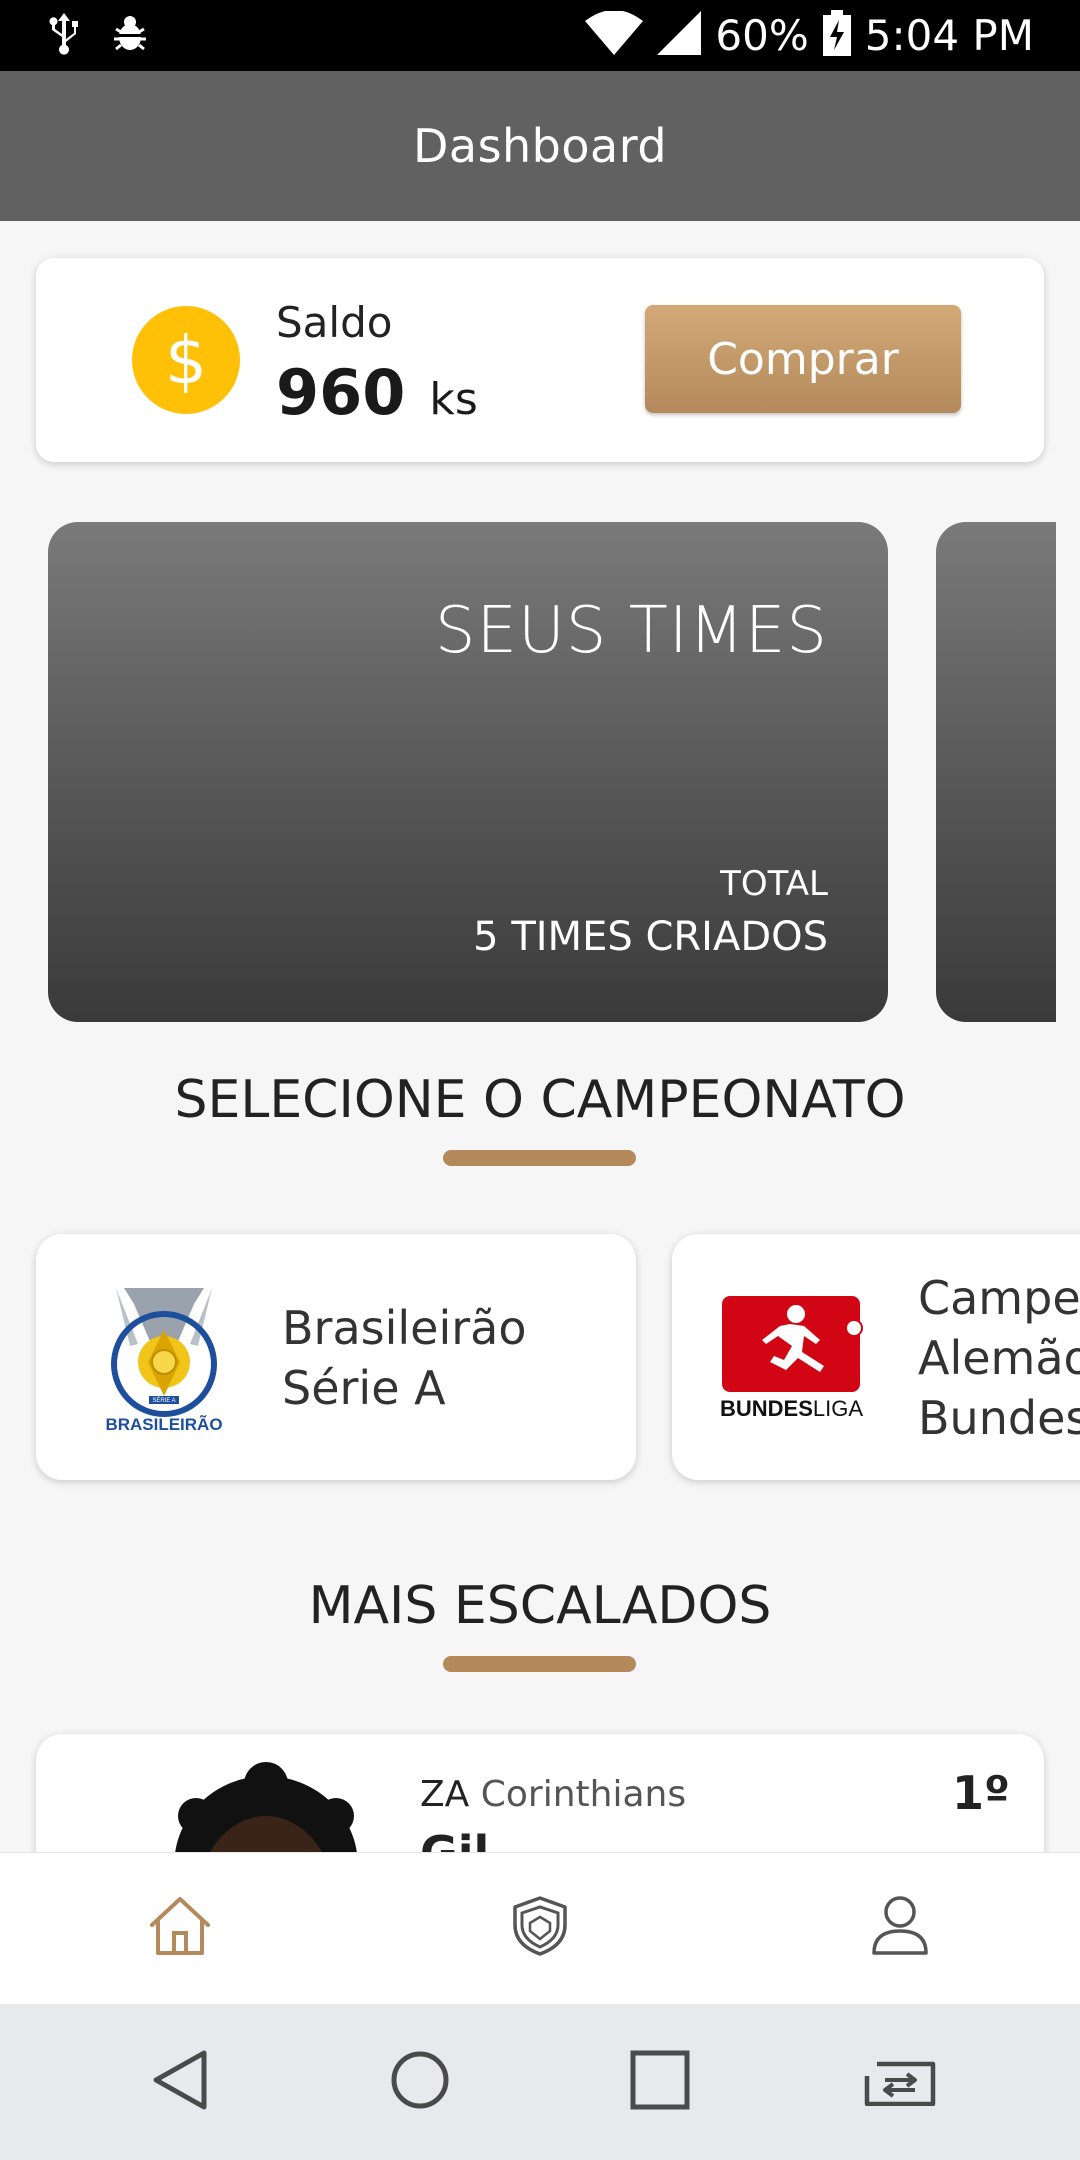  I want to click on player-rank: 1º, so click(981, 1793).